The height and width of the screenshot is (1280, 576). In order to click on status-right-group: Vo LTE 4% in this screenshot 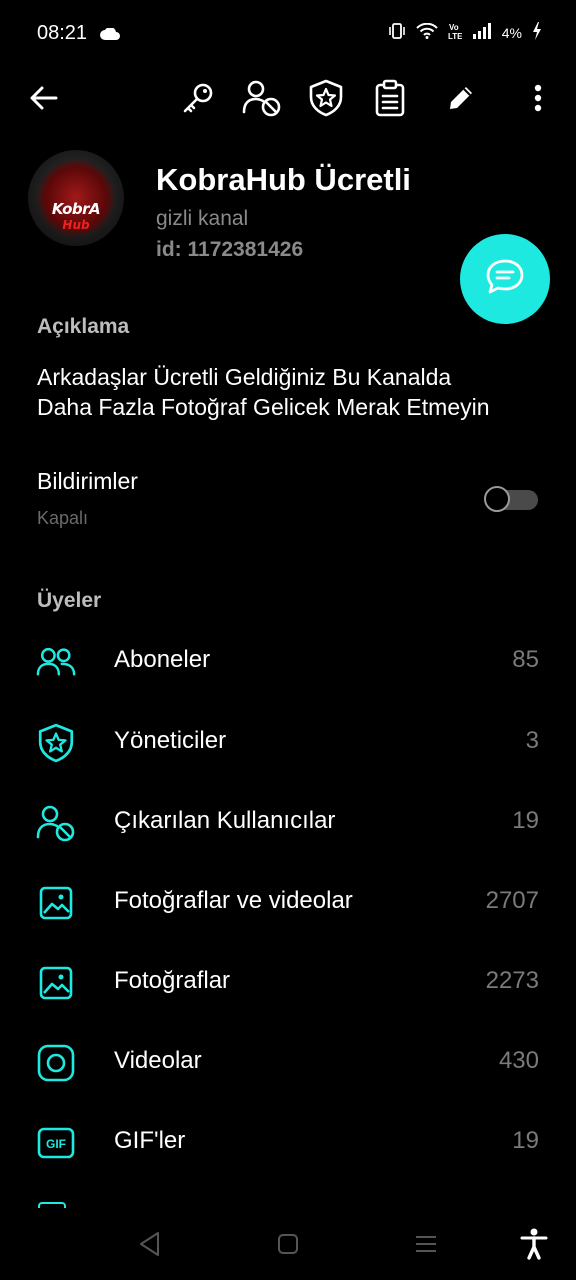, I will do `click(465, 32)`.